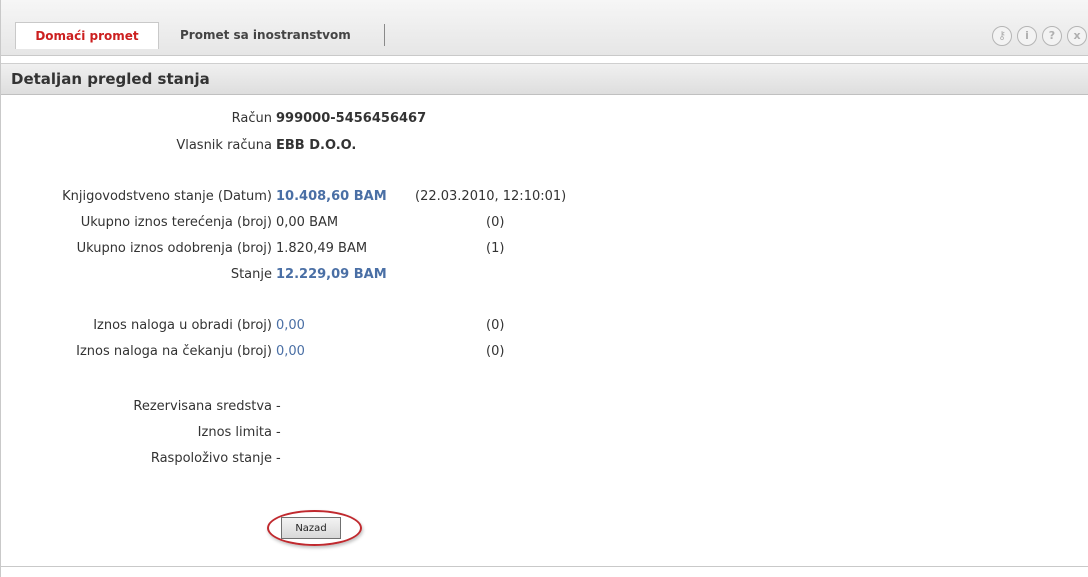  I want to click on processing-orders-row: Iznos naloga u obradi (broj) 0,00 (0), so click(544, 326).